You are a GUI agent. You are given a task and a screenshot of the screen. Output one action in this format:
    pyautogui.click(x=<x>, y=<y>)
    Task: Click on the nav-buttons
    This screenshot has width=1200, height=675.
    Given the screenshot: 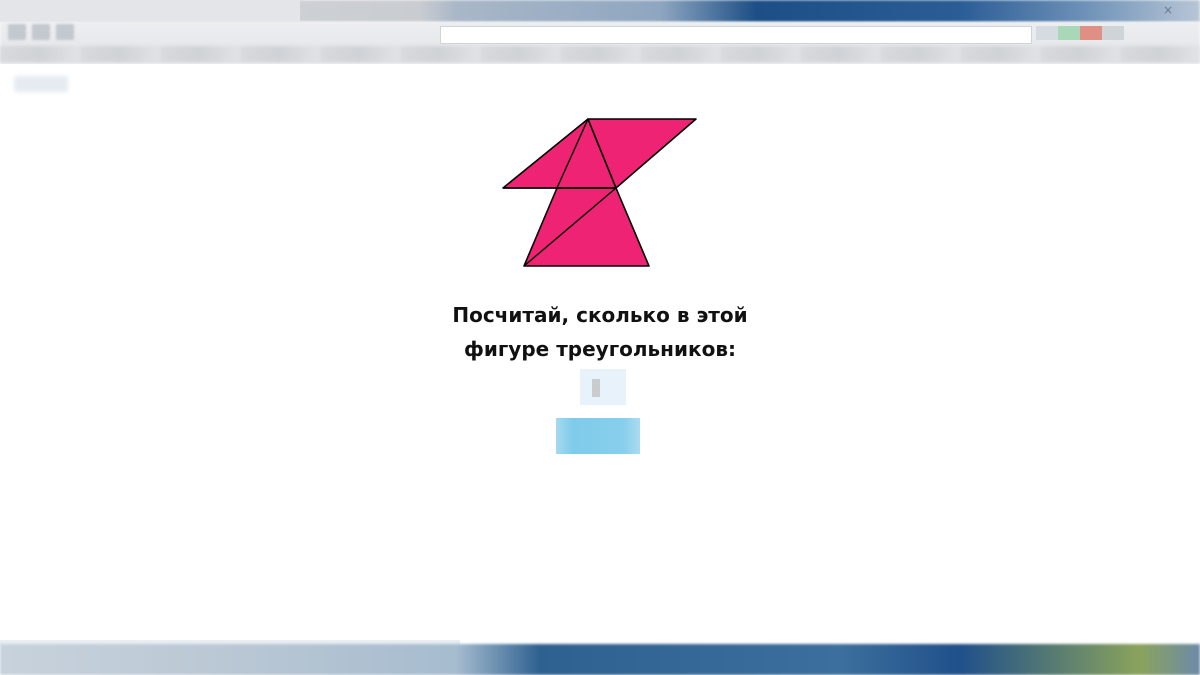 What is the action you would take?
    pyautogui.click(x=41, y=32)
    